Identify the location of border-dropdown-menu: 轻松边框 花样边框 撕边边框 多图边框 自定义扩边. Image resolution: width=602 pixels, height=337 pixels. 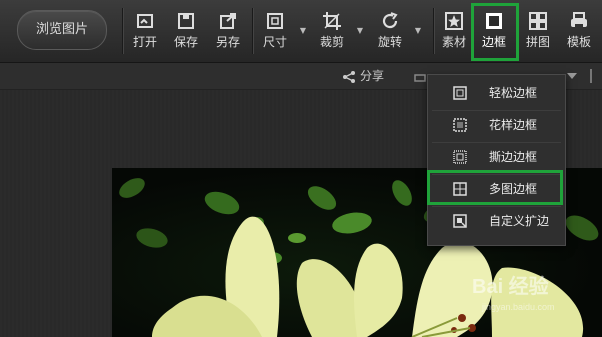
(496, 160).